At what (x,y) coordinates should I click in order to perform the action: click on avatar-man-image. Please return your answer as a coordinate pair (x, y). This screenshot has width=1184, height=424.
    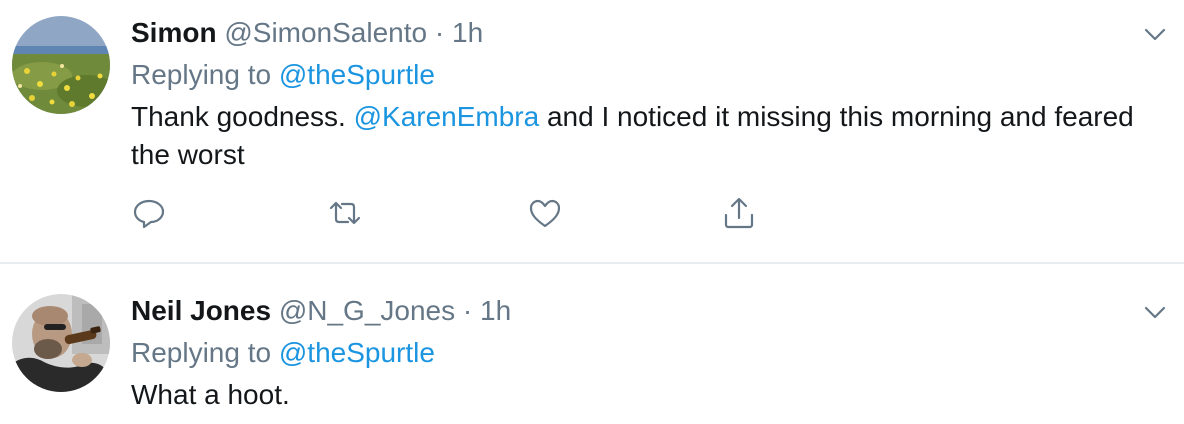
    Looking at the image, I should click on (61, 343).